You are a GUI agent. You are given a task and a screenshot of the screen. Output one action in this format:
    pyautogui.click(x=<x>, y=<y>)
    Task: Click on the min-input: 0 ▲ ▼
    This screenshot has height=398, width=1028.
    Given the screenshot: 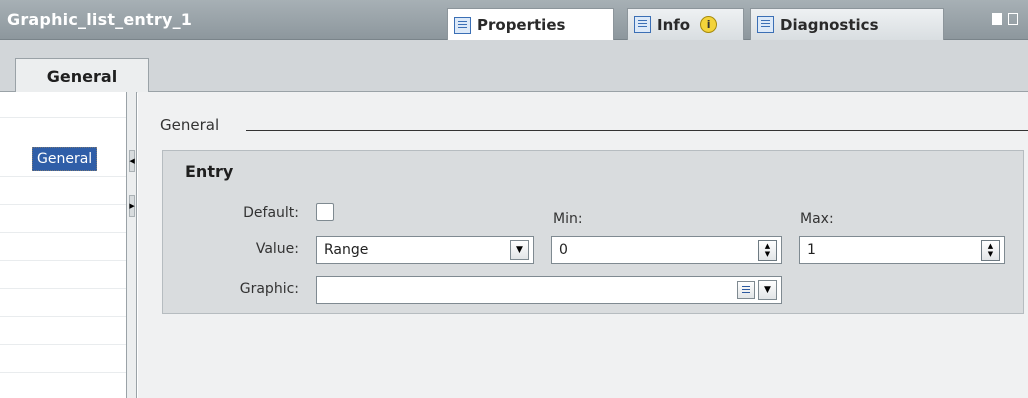 What is the action you would take?
    pyautogui.click(x=666, y=250)
    